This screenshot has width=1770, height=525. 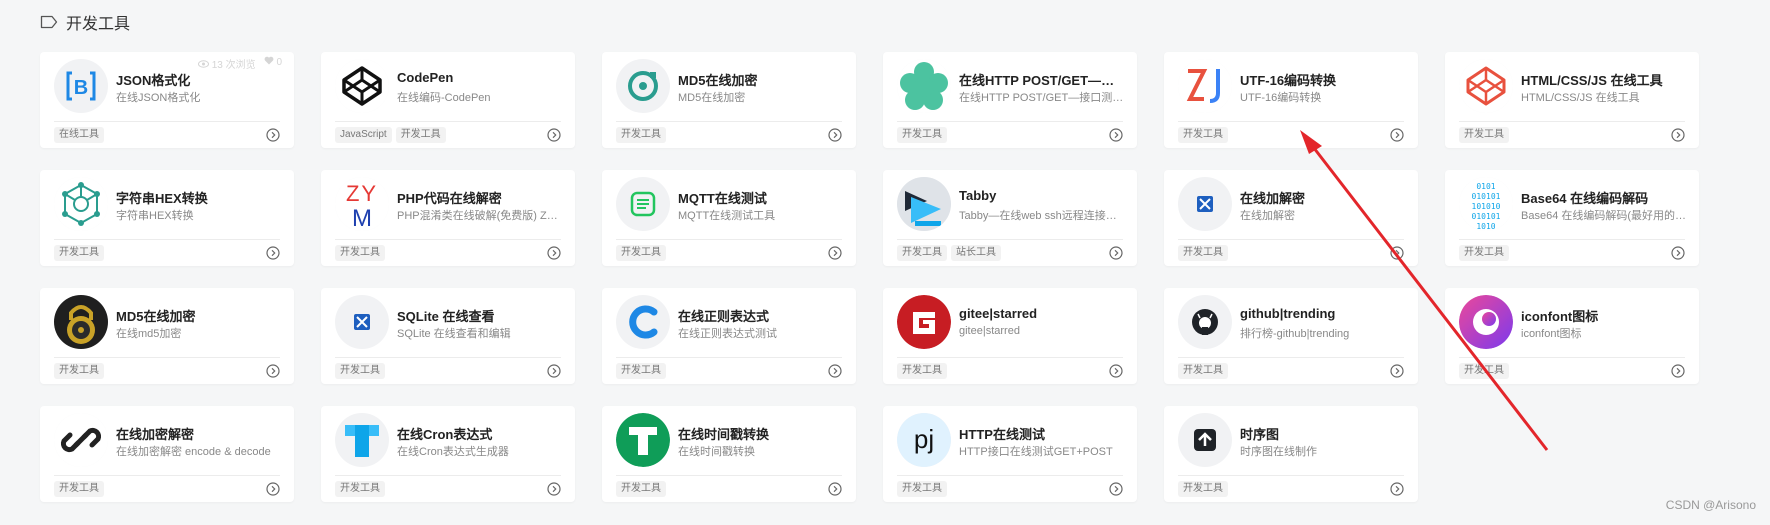 I want to click on tool-card: HTML/CSS/JS 在线工具 HTML/CSS/JS 在线工具 开发工具, so click(x=1572, y=100).